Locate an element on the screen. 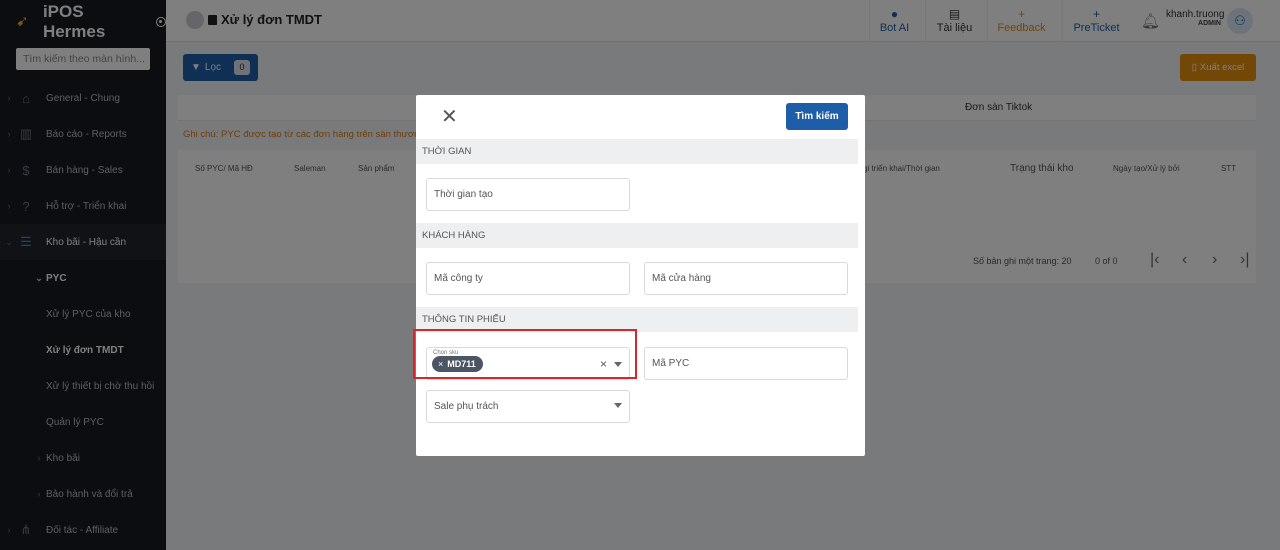 This screenshot has width=1280, height=550. close-icon: ✕ is located at coordinates (449, 117).